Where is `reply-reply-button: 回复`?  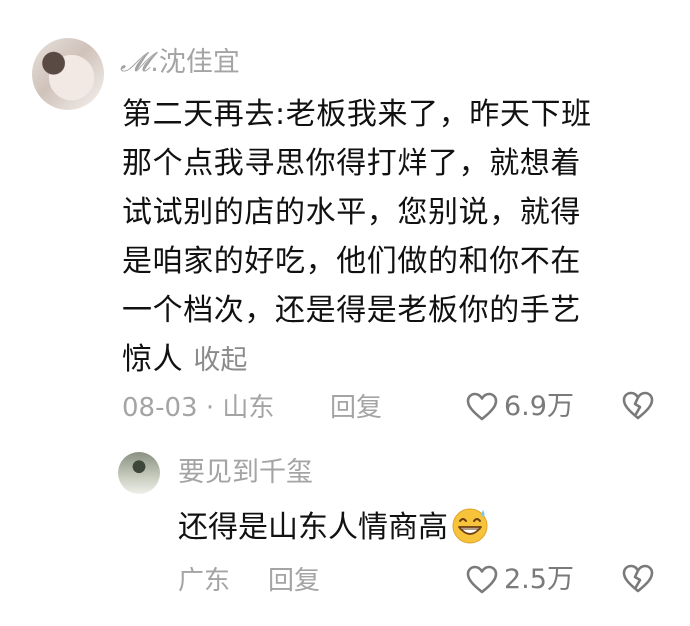
reply-reply-button: 回复 is located at coordinates (294, 581).